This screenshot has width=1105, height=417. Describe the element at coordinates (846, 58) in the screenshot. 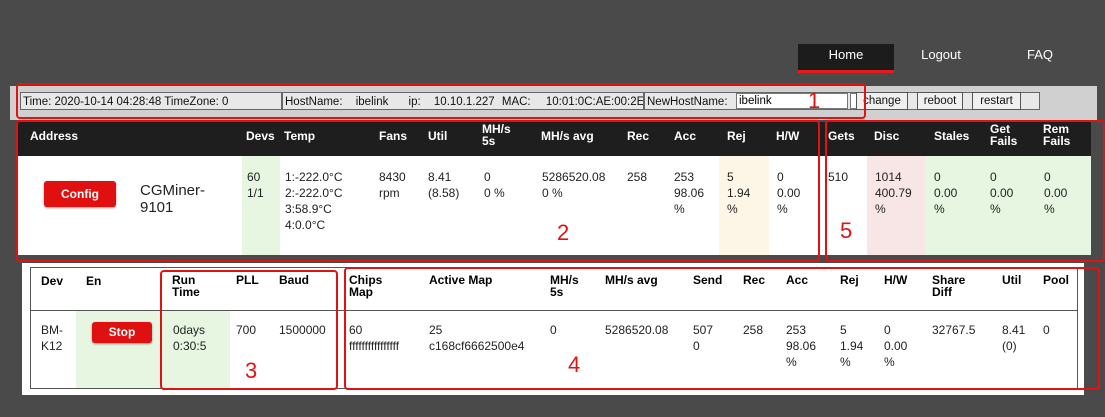

I see `nav-home-tab: Home` at that location.